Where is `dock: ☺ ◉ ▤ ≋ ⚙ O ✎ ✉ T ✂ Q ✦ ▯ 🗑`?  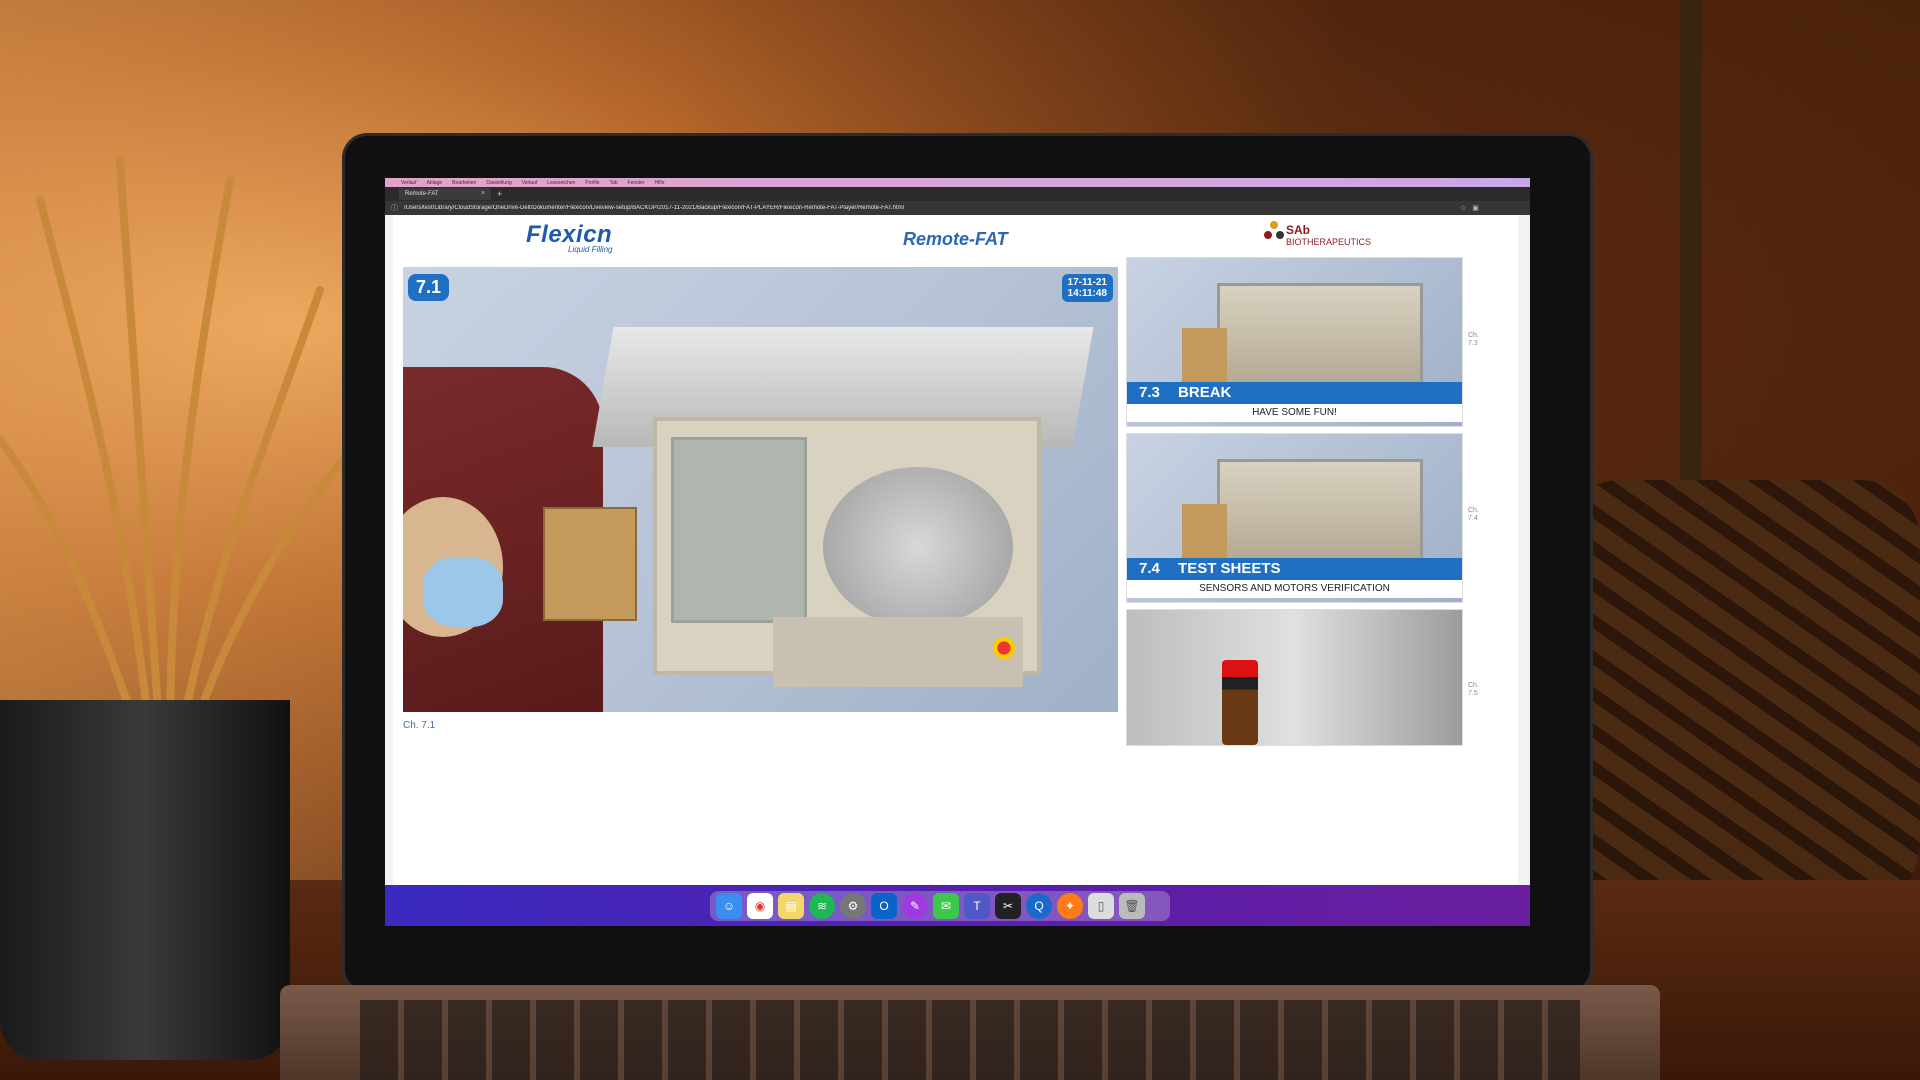
dock: ☺ ◉ ▤ ≋ ⚙ O ✎ ✉ T ✂ Q ✦ ▯ 🗑 is located at coordinates (940, 906).